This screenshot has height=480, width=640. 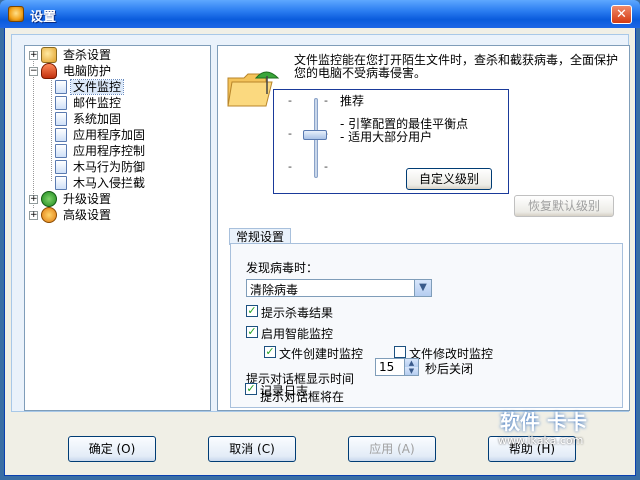 I want to click on on-virus-label: 发现病毒时：, so click(x=282, y=268).